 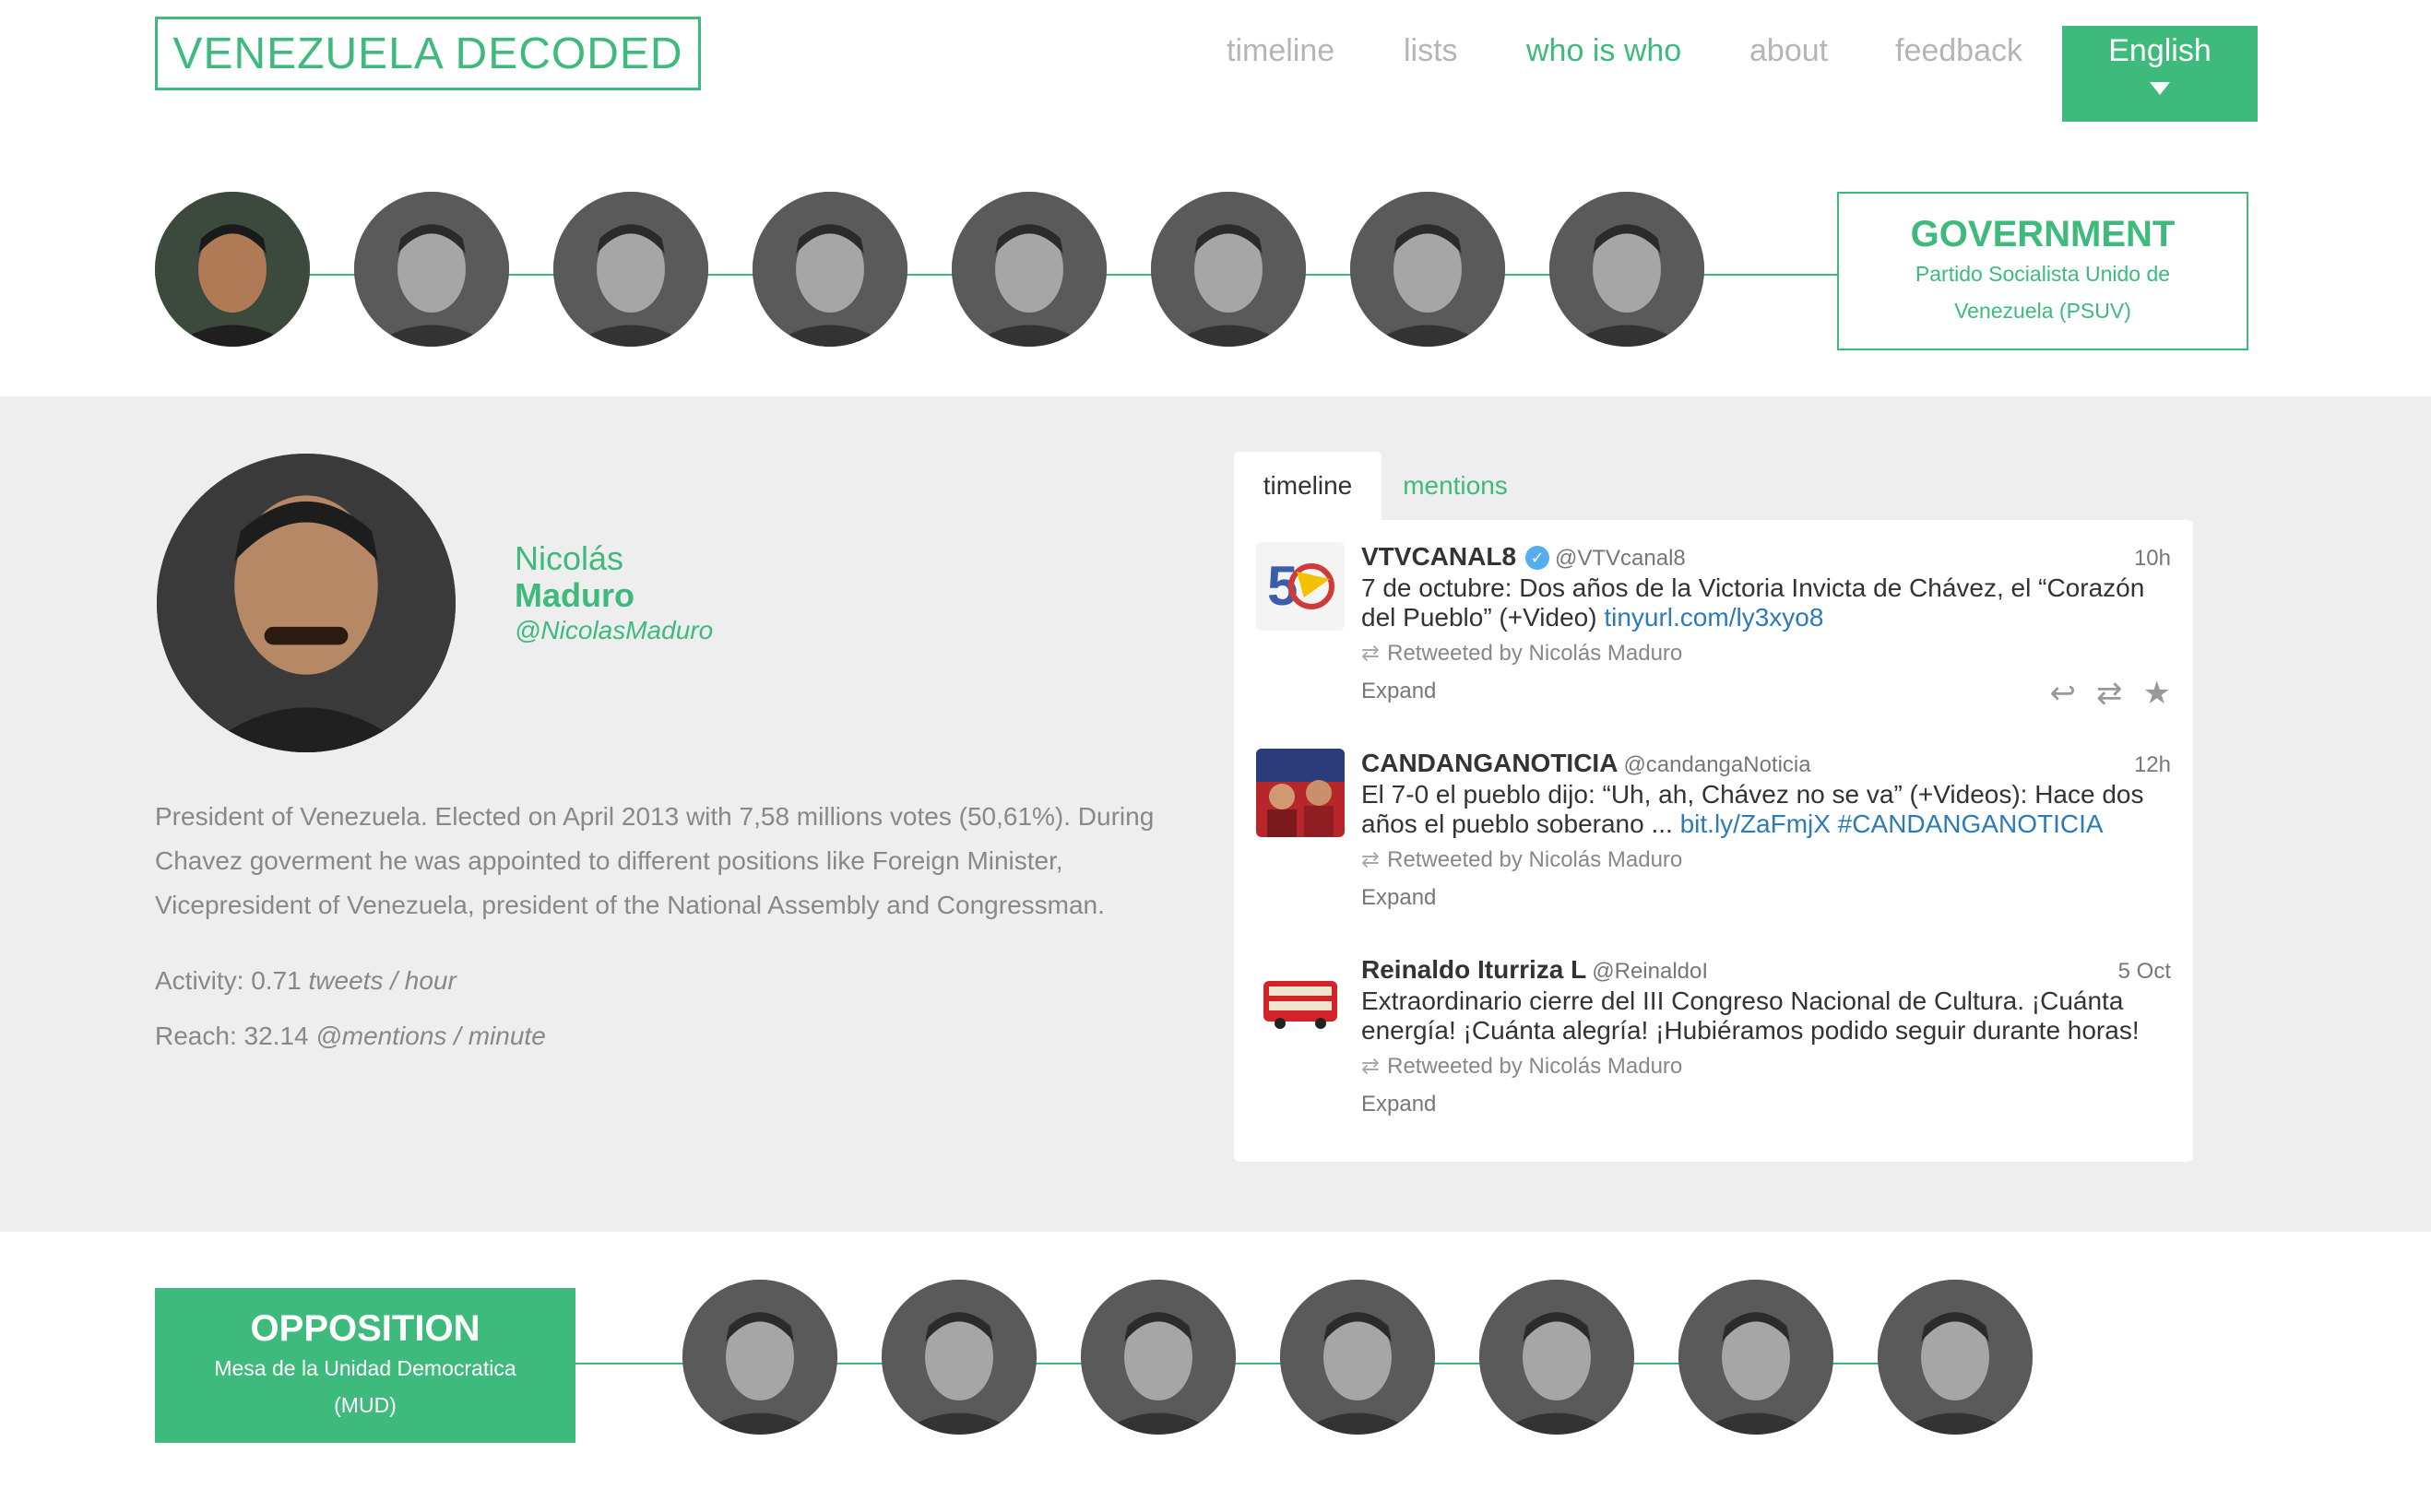 What do you see at coordinates (614, 630) in the screenshot?
I see `profile-handle: @NicolasMaduro` at bounding box center [614, 630].